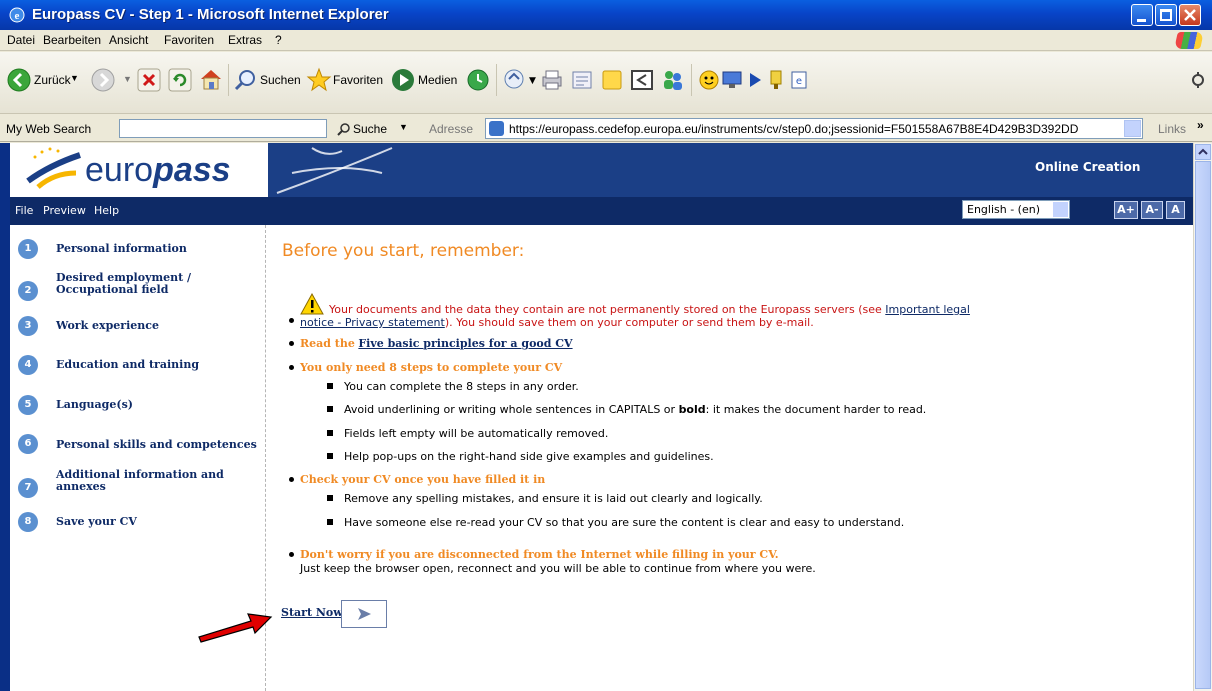 Image resolution: width=1212 pixels, height=691 pixels. Describe the element at coordinates (601, 170) in the screenshot. I see `europass-header: europass Online Creation` at that location.